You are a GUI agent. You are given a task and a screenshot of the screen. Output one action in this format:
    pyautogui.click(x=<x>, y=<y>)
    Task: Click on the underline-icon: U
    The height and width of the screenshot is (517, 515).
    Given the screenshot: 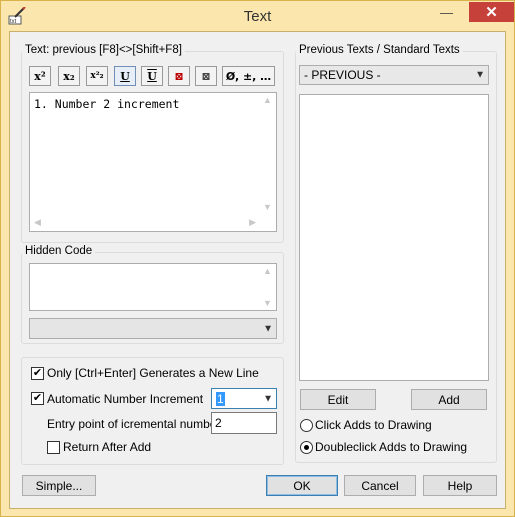 What is the action you would take?
    pyautogui.click(x=125, y=76)
    